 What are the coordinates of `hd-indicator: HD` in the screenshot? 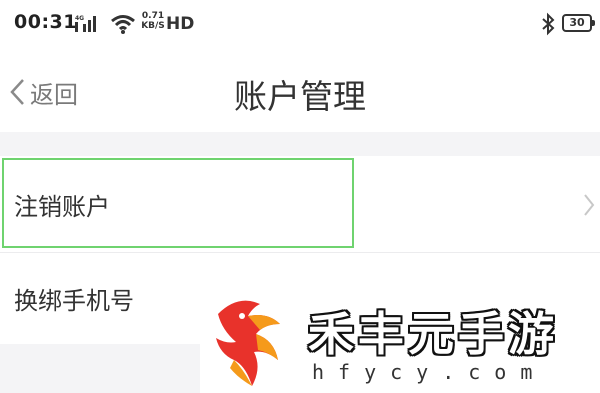 It's located at (180, 24).